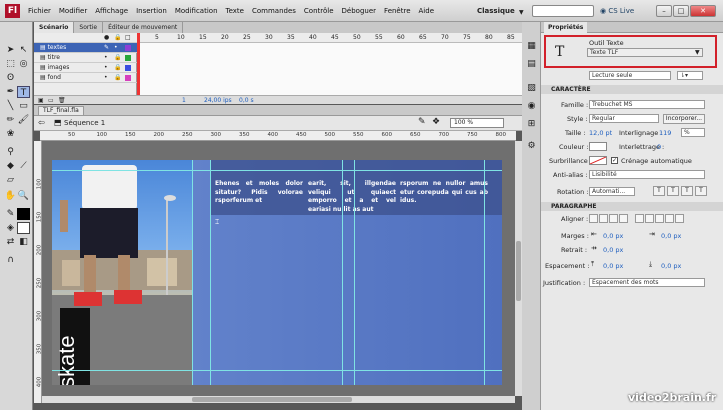 This screenshot has width=723, height=410. I want to click on new-layer-icon: ▣, so click(41, 100).